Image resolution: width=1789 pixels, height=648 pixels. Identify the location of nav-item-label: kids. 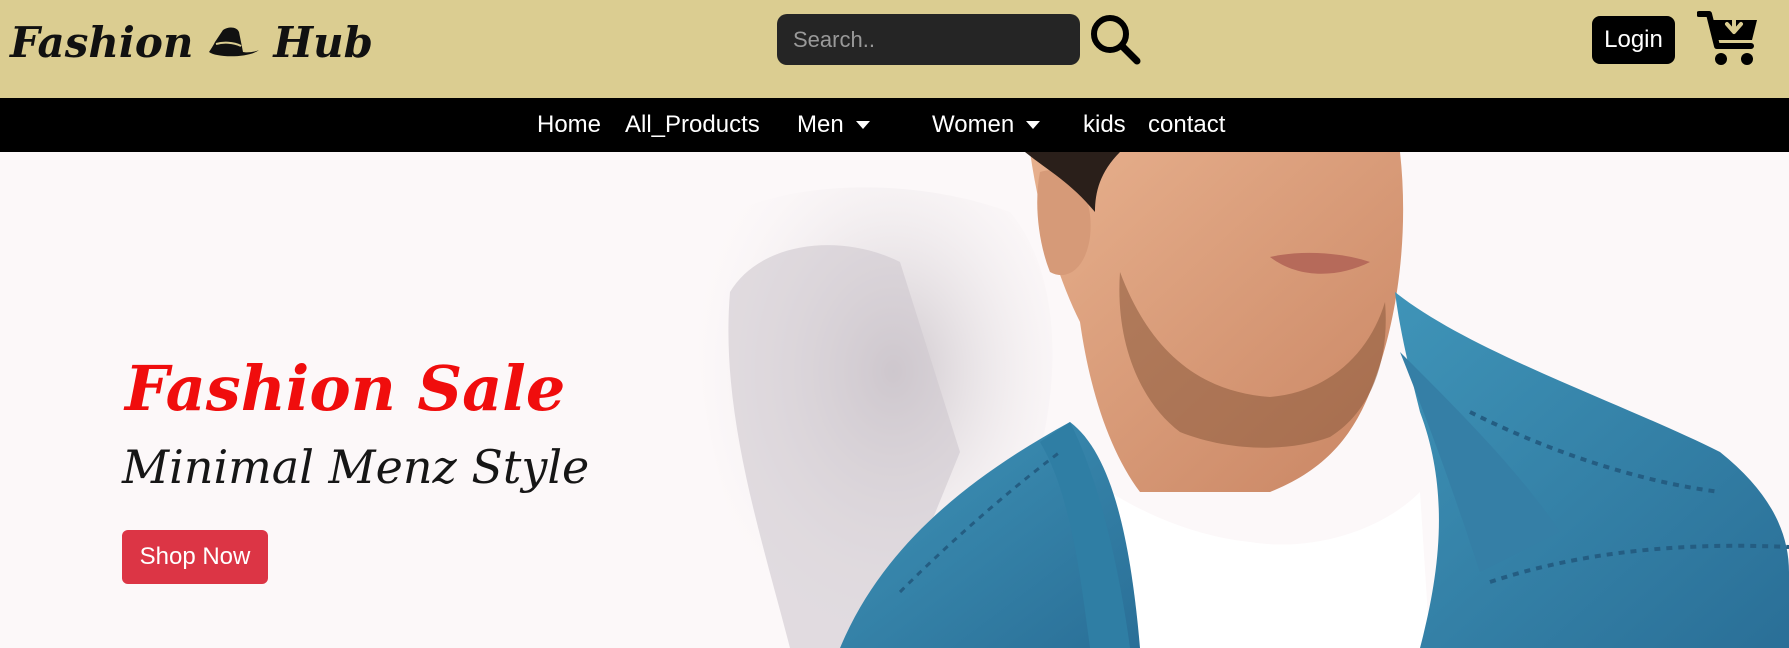
(1104, 124).